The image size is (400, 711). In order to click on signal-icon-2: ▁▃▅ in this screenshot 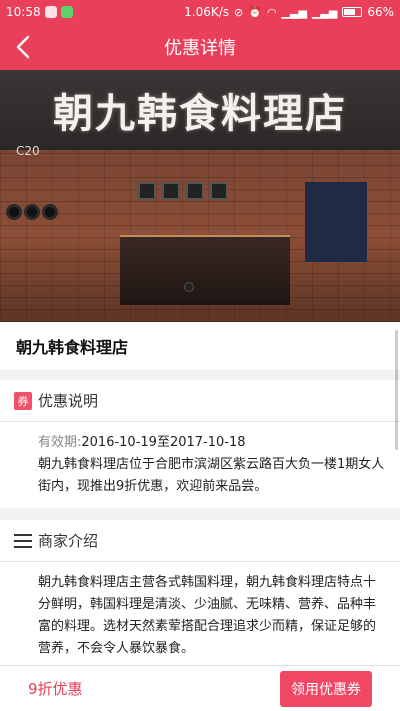, I will do `click(324, 12)`.